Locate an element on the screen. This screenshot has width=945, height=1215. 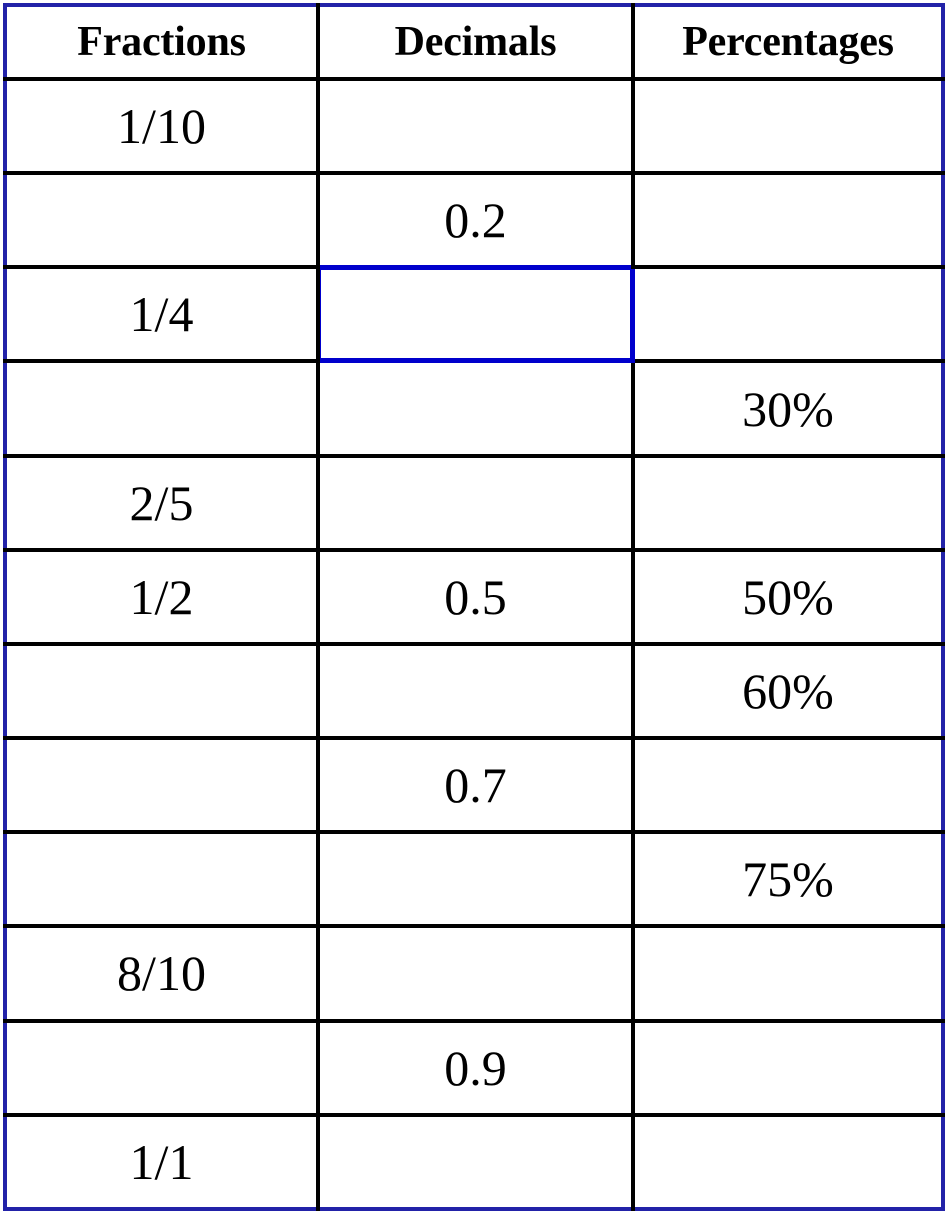
table-row: 1/1 is located at coordinates (474, 1160).